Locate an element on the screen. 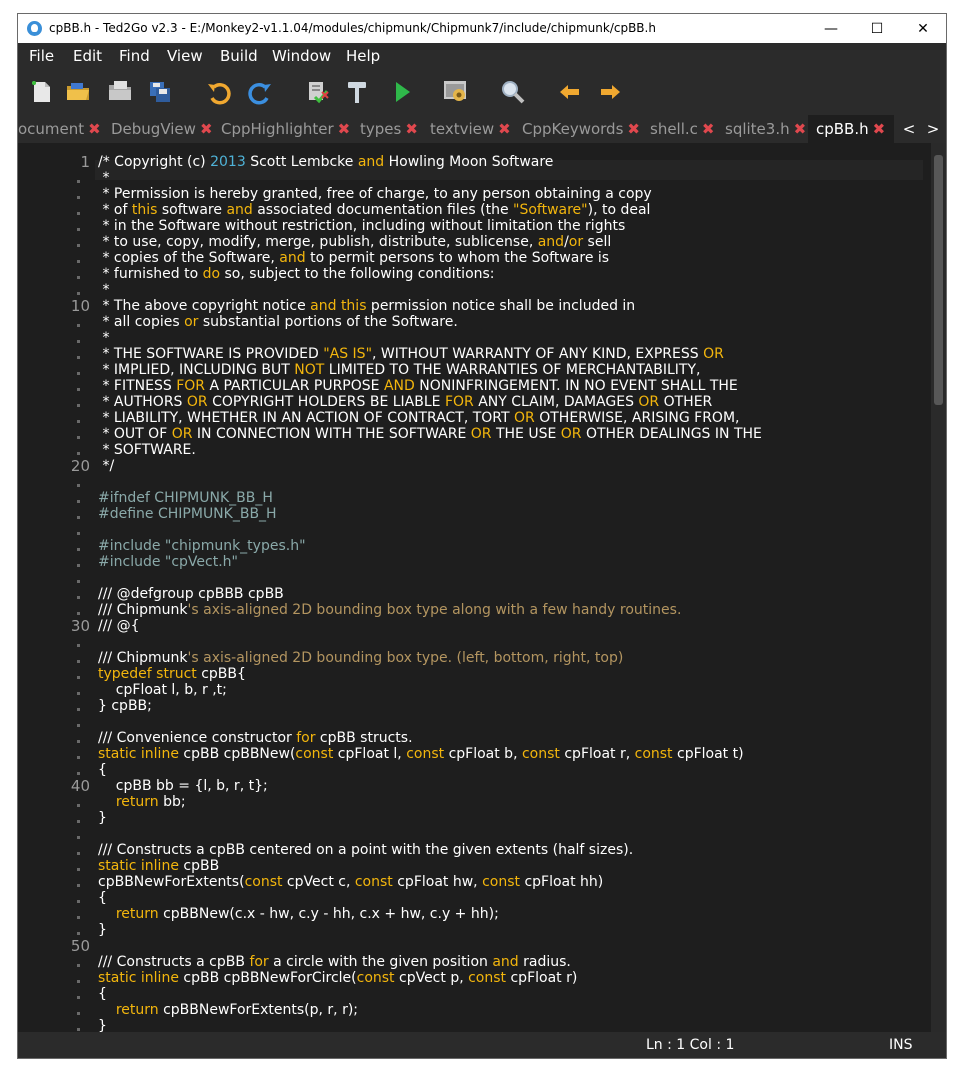 This screenshot has height=1080, width=969. menu-find: Find is located at coordinates (134, 56).